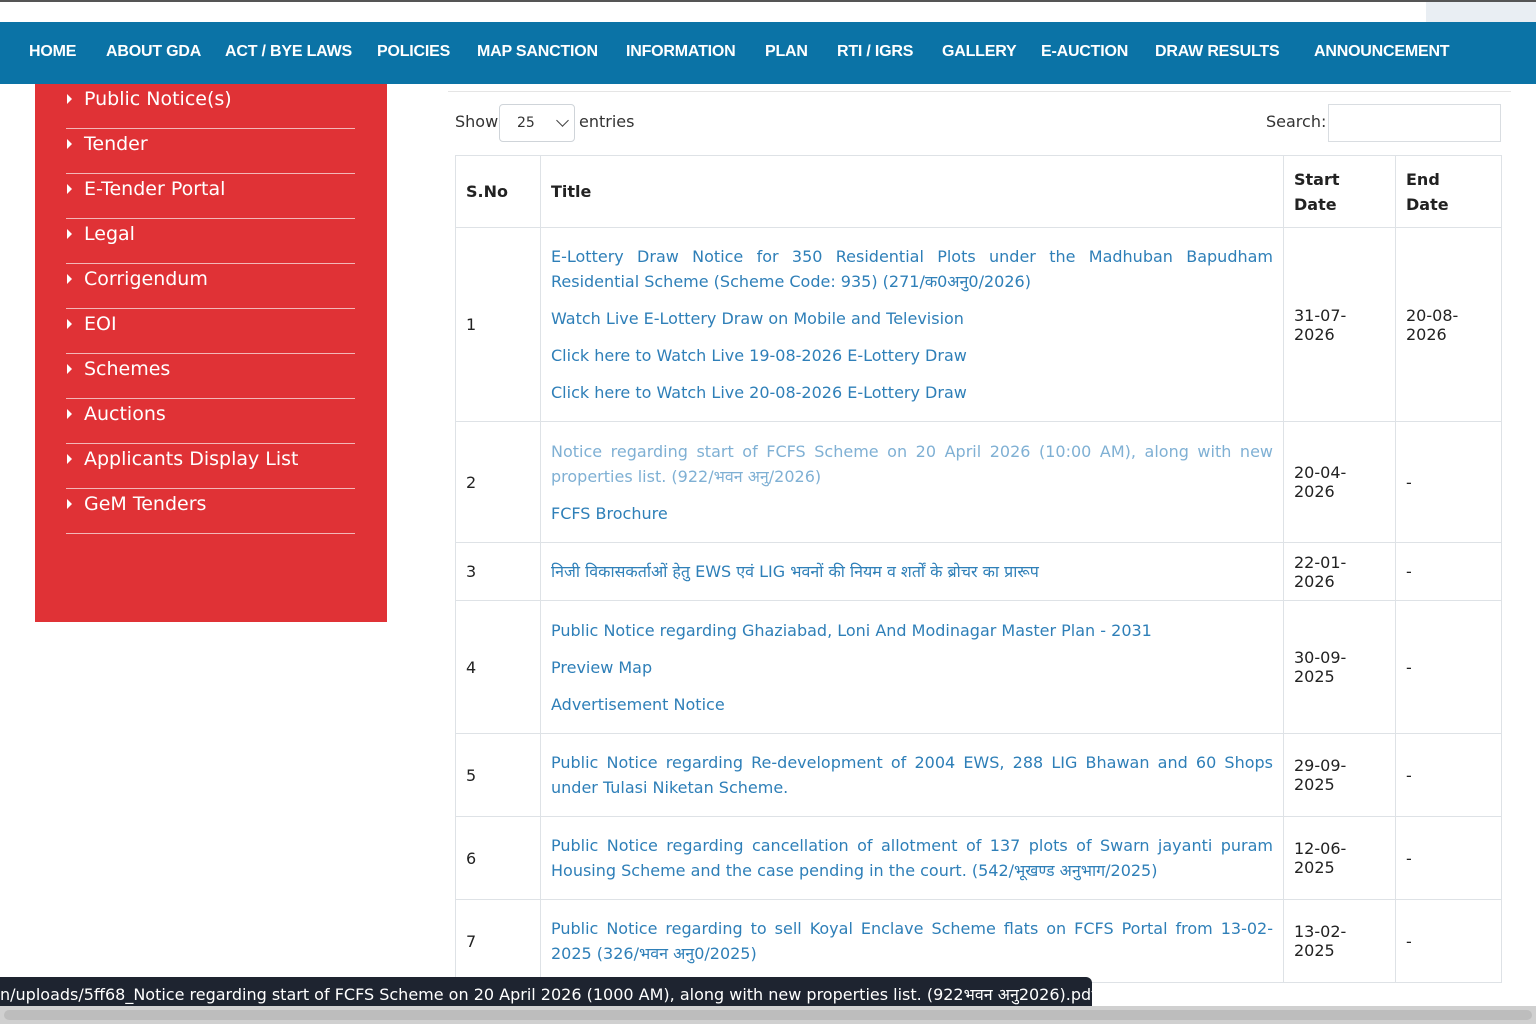 The width and height of the screenshot is (1536, 1024). I want to click on nav-draw-results: DRAW RESULTS, so click(1217, 52).